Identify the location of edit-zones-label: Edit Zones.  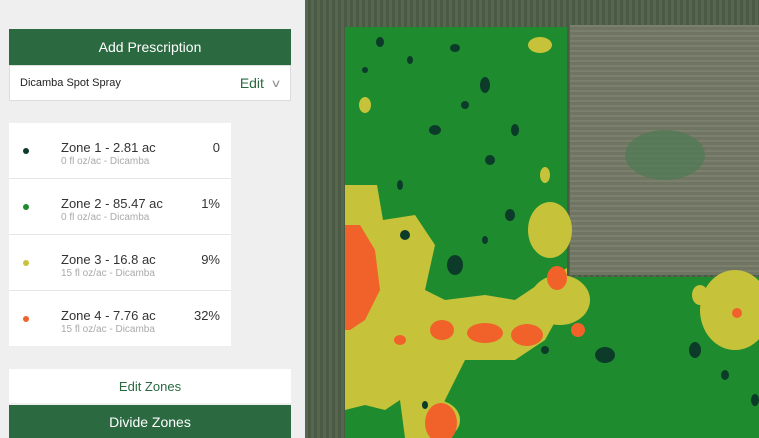
(150, 386).